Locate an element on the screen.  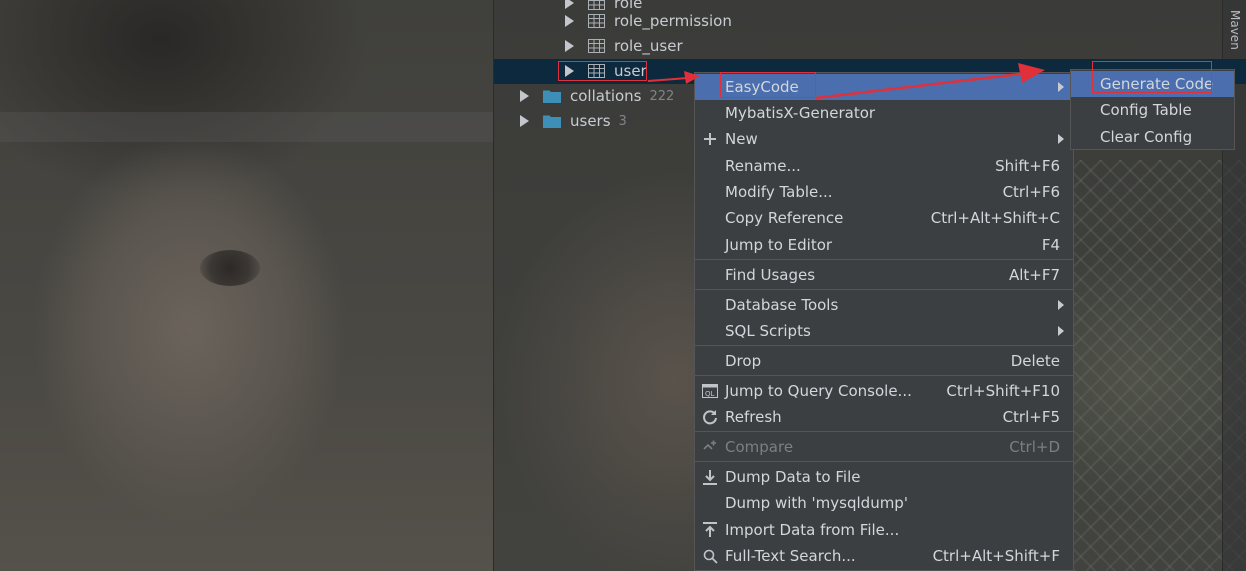
menu-item-label: Jump to Editor is located at coordinates (779, 245).